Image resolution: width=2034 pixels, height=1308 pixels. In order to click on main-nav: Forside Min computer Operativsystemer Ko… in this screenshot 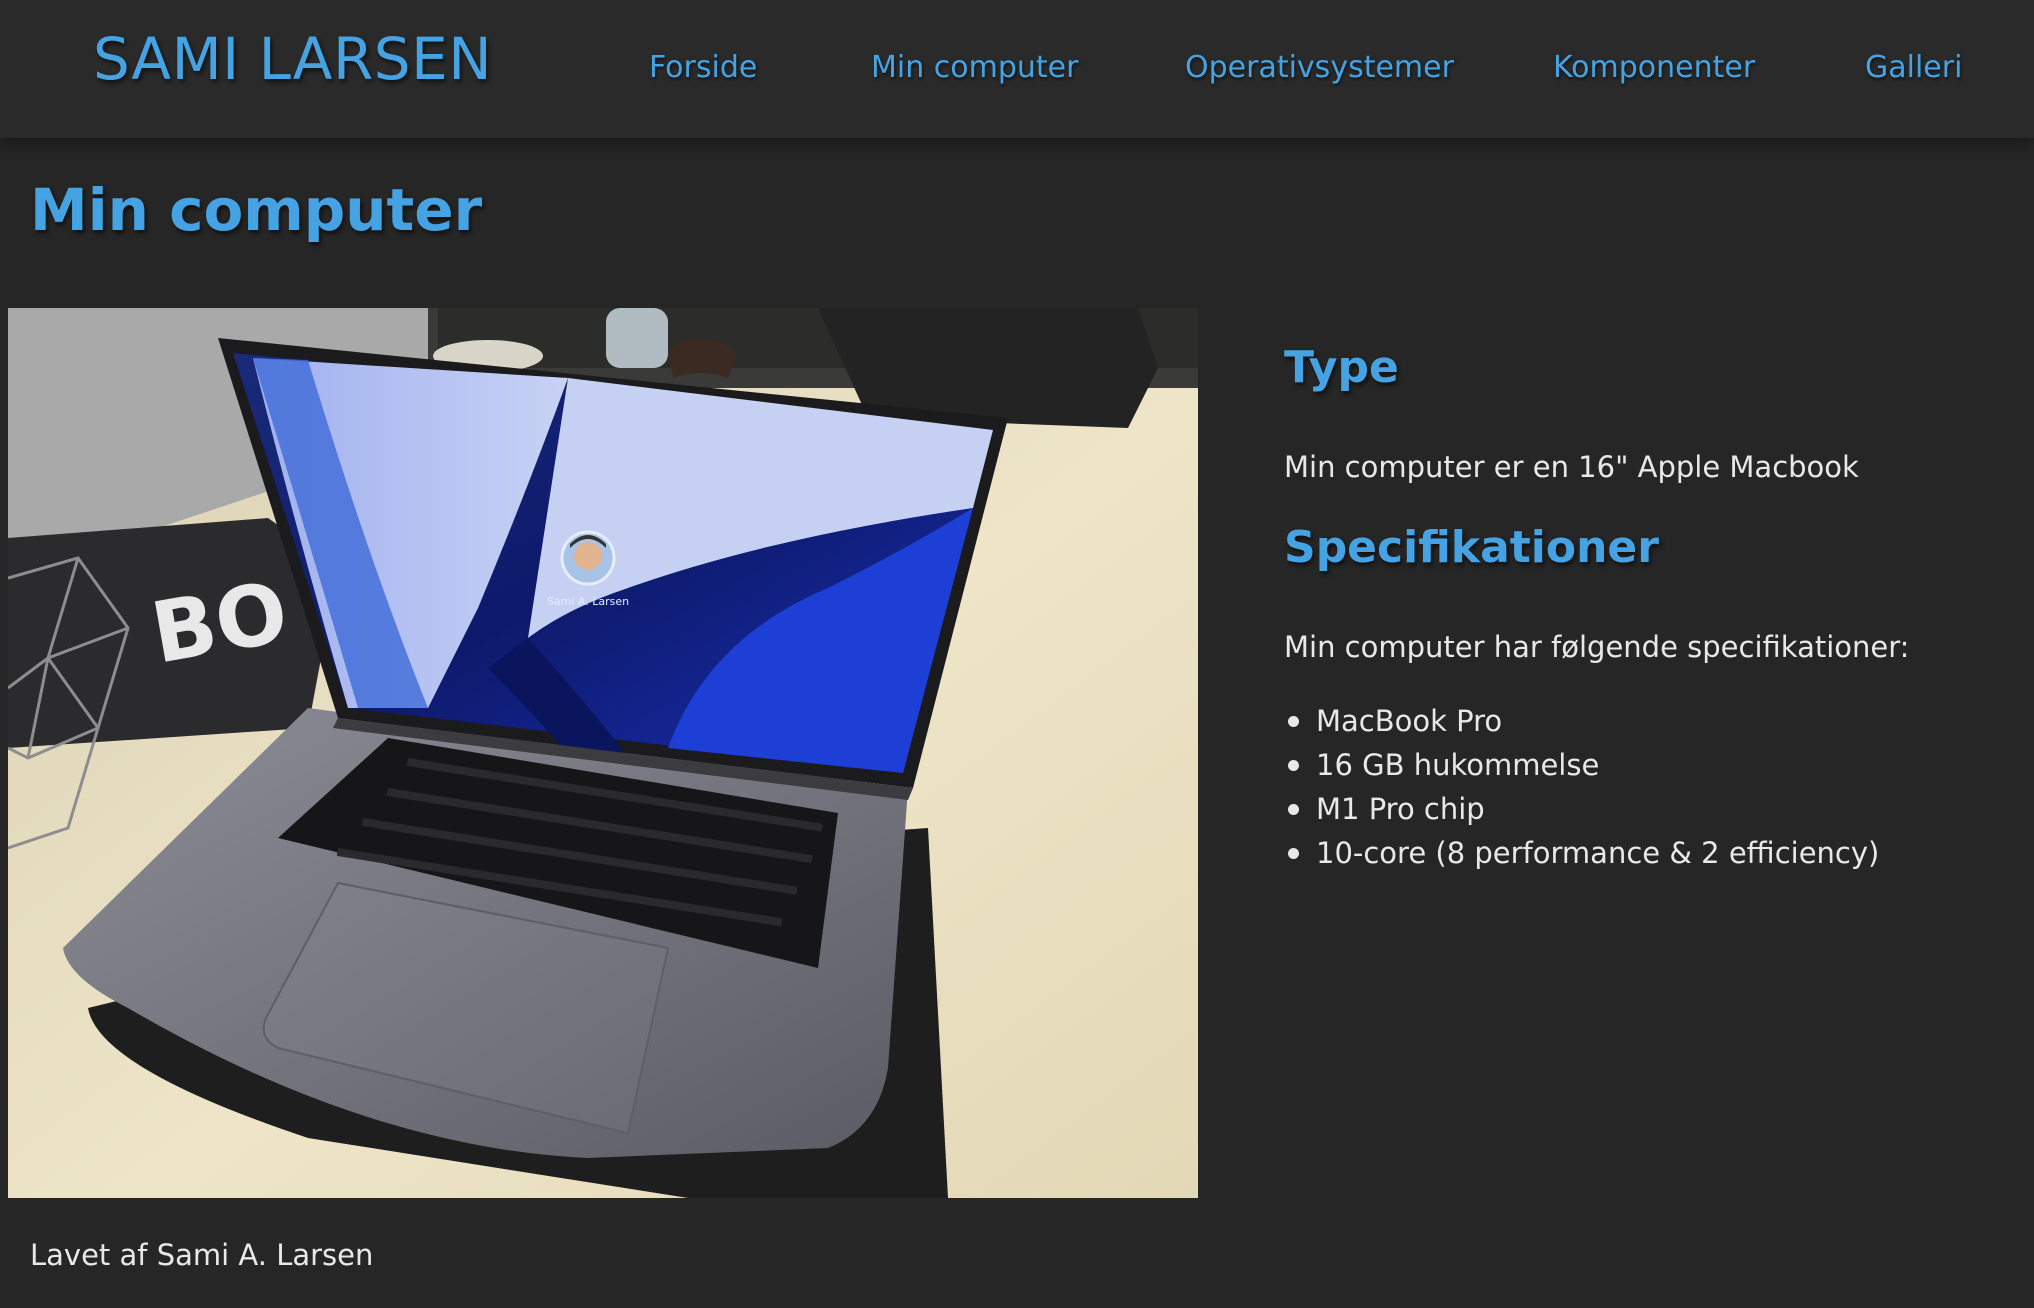, I will do `click(1017, 72)`.